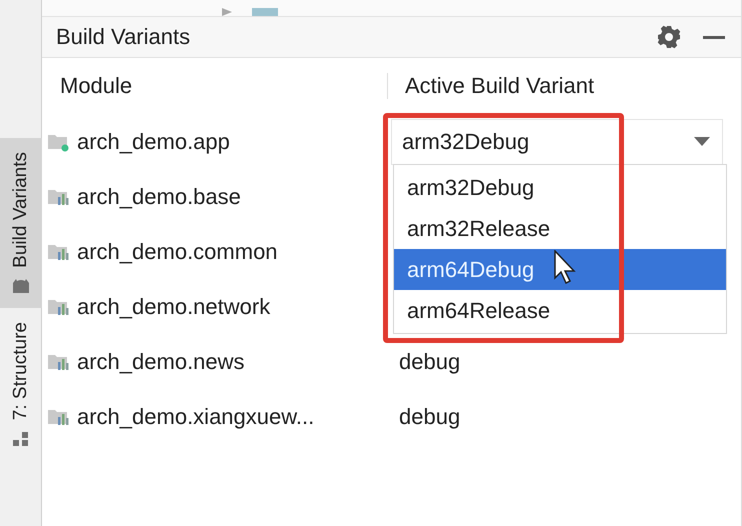  Describe the element at coordinates (21, 438) in the screenshot. I see `structure-icon` at that location.